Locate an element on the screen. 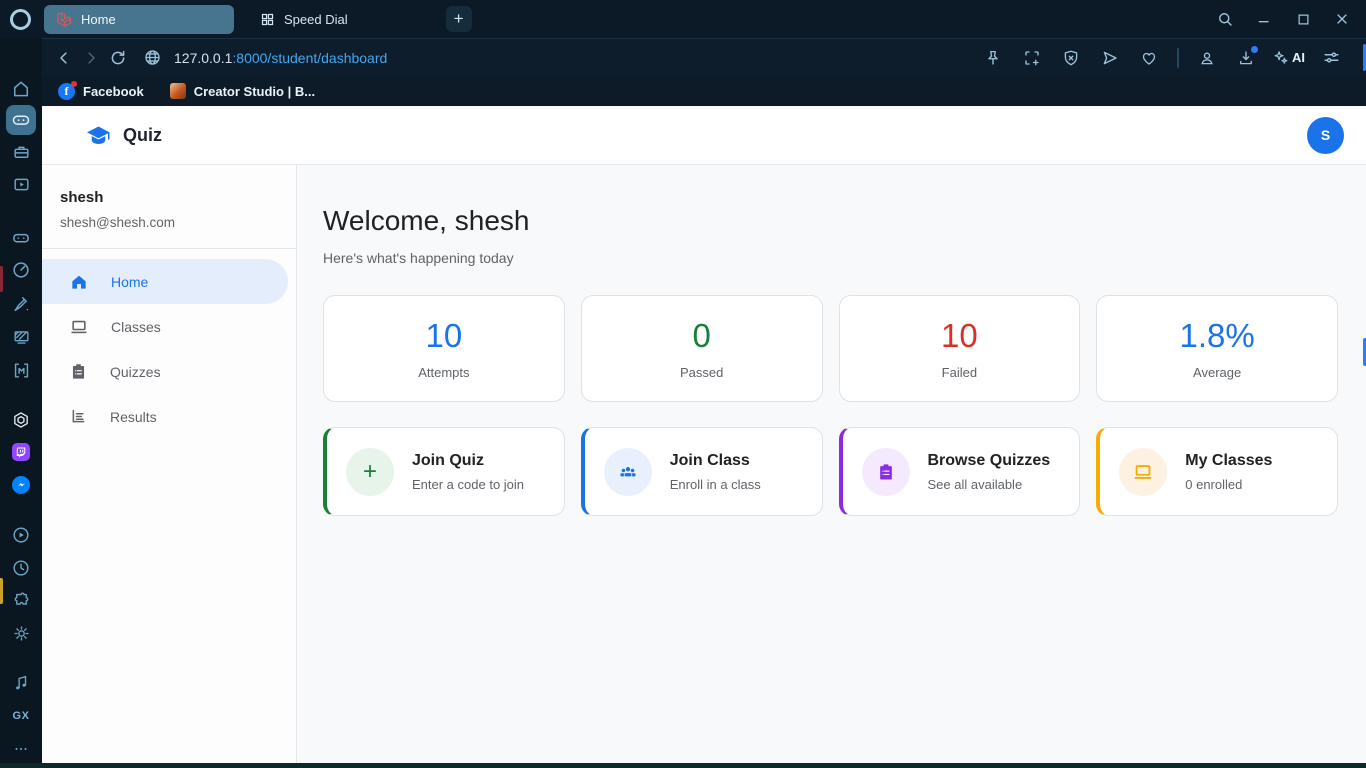  user-block: shesh shesh@shesh.com is located at coordinates (169, 207).